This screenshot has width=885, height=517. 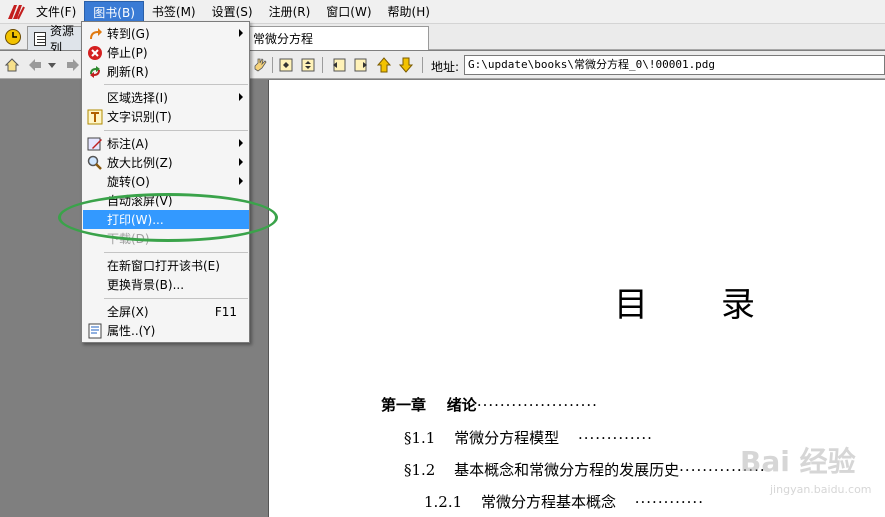 I want to click on page-up-icon, so click(x=384, y=65).